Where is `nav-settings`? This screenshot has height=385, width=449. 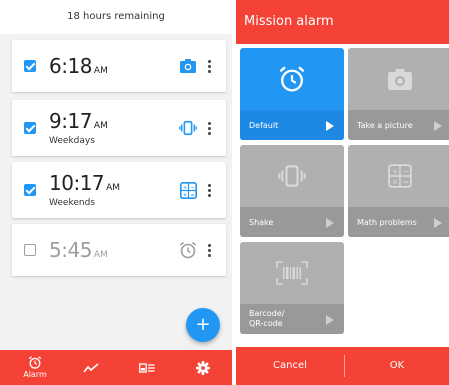
nav-settings is located at coordinates (203, 367).